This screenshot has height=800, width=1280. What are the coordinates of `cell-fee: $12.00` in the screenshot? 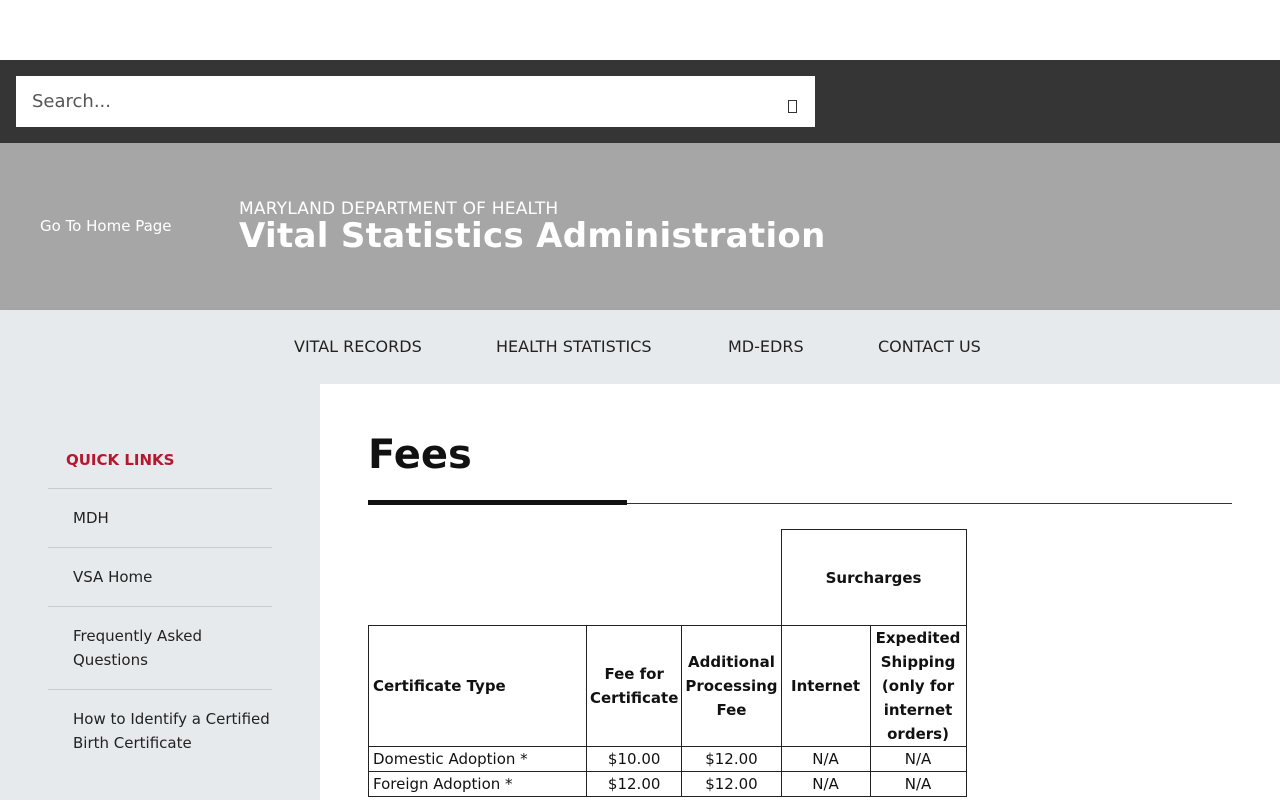 It's located at (634, 784).